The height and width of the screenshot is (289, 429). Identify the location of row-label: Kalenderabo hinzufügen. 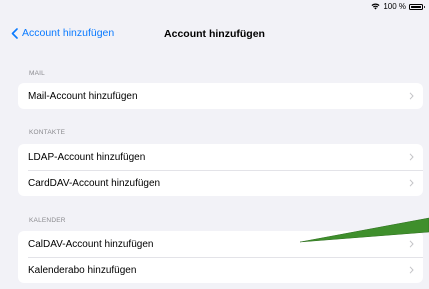
(82, 270).